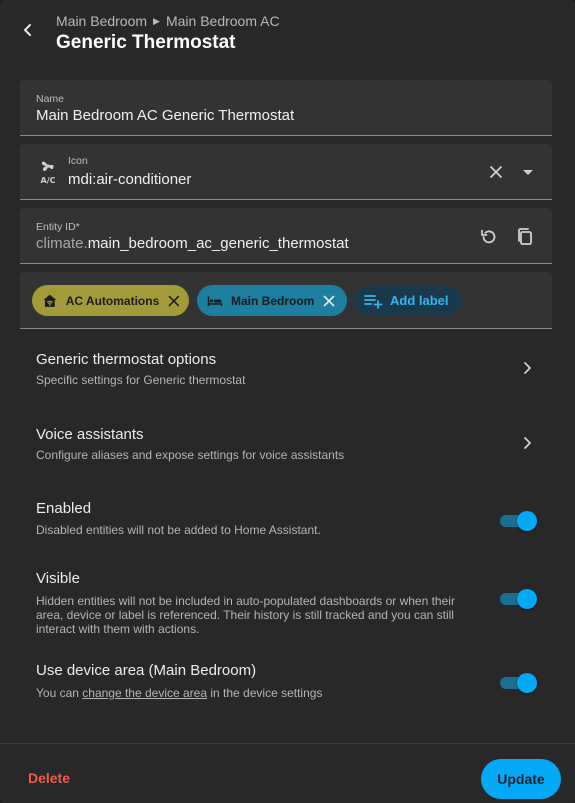 The height and width of the screenshot is (803, 575). I want to click on dialog-footer: Delete Update, so click(287, 773).